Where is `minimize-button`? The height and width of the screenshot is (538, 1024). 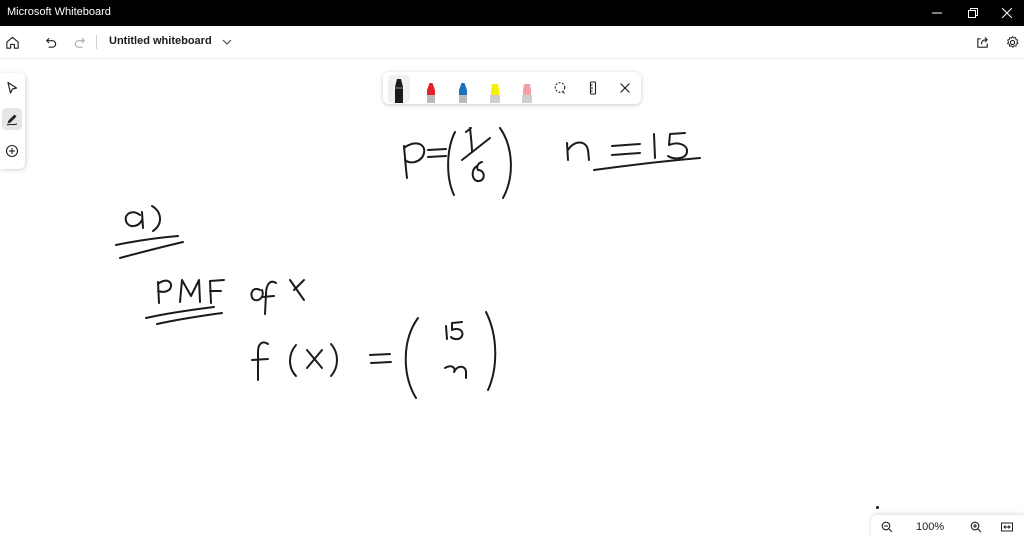
minimize-button is located at coordinates (937, 13).